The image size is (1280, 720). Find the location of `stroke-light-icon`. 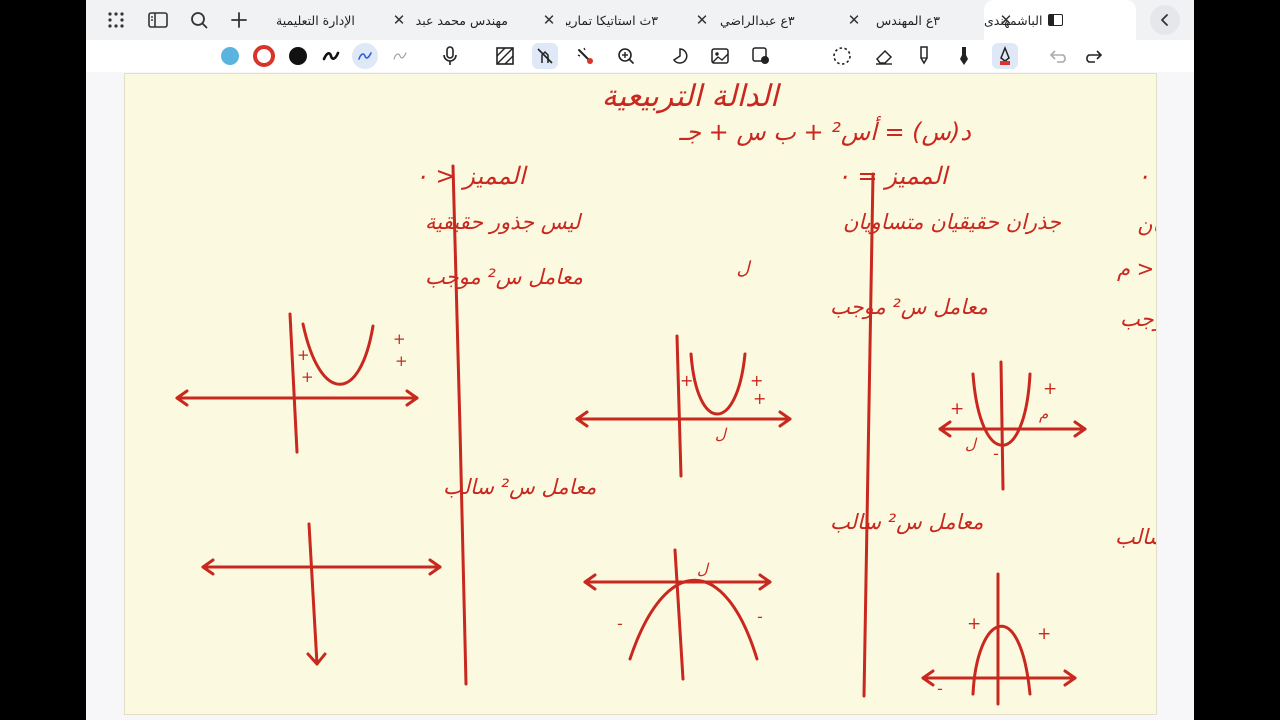

stroke-light-icon is located at coordinates (400, 56).